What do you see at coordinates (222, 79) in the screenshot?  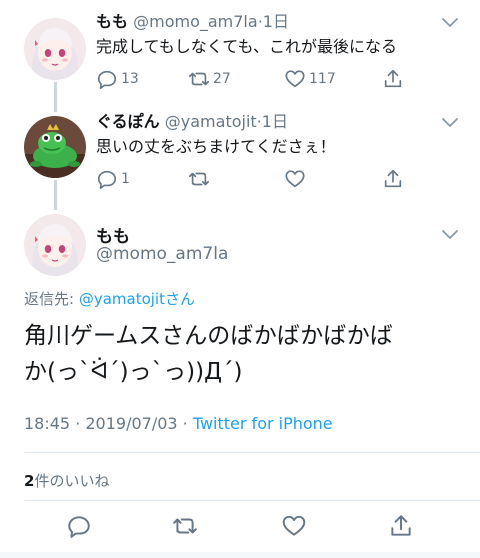 I see `retweet-count: 27` at bounding box center [222, 79].